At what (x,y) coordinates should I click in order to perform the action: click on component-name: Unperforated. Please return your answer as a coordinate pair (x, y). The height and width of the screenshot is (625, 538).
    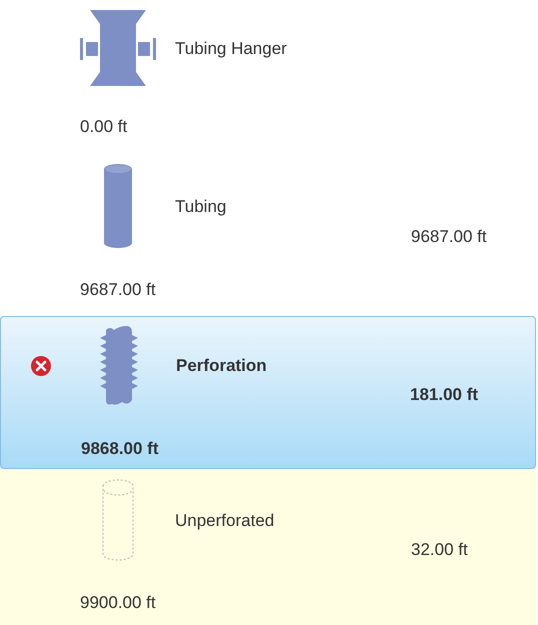
    Looking at the image, I should click on (224, 521).